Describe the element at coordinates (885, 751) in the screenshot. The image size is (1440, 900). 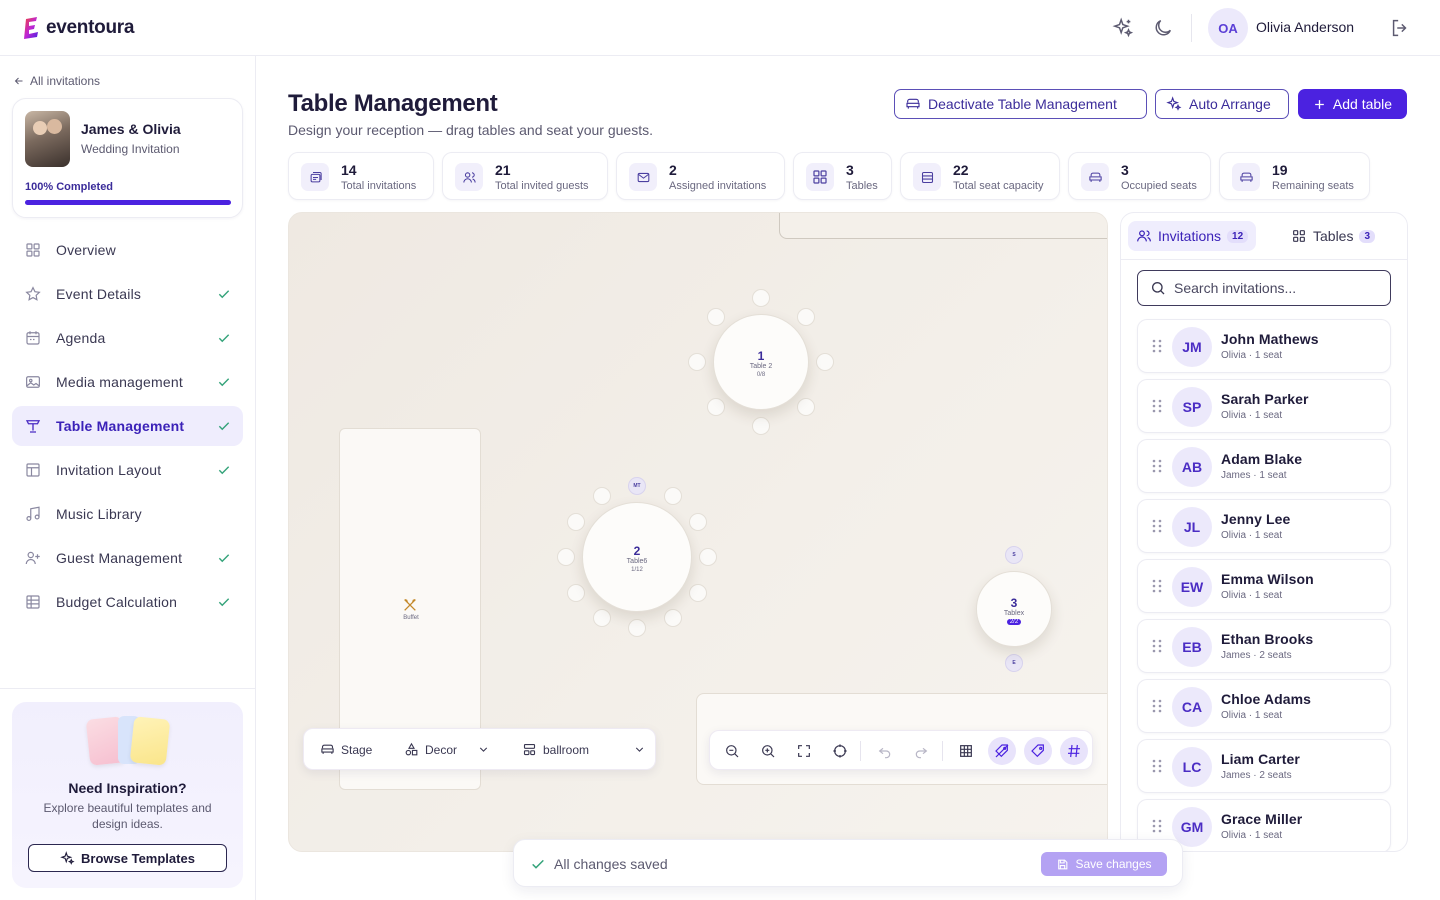
I see `undo-icon` at that location.